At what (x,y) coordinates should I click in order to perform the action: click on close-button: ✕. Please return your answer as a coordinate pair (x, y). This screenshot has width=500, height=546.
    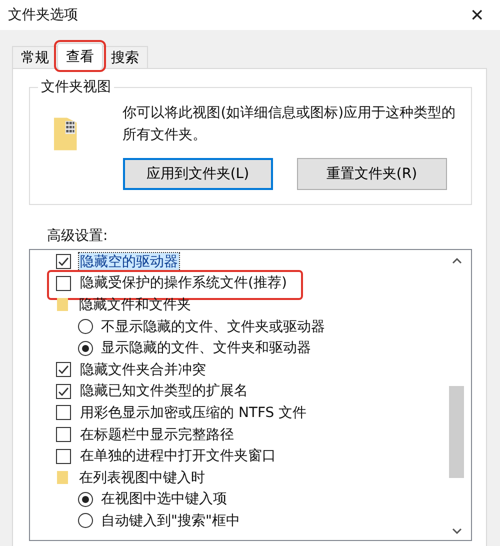
    Looking at the image, I should click on (477, 15).